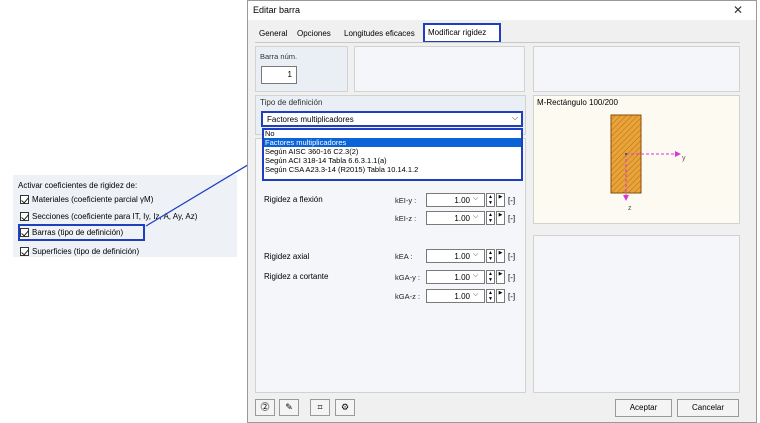  I want to click on close-icon: ✕, so click(738, 10).